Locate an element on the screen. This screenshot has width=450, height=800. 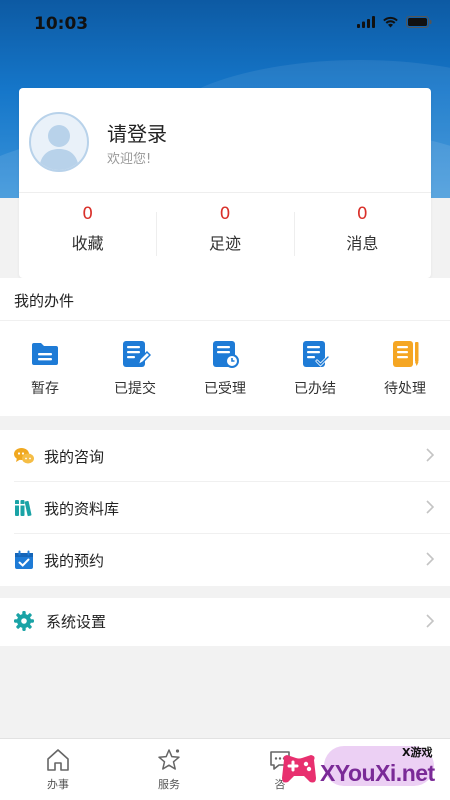
work-item-draft: 暂存 is located at coordinates (45, 368).